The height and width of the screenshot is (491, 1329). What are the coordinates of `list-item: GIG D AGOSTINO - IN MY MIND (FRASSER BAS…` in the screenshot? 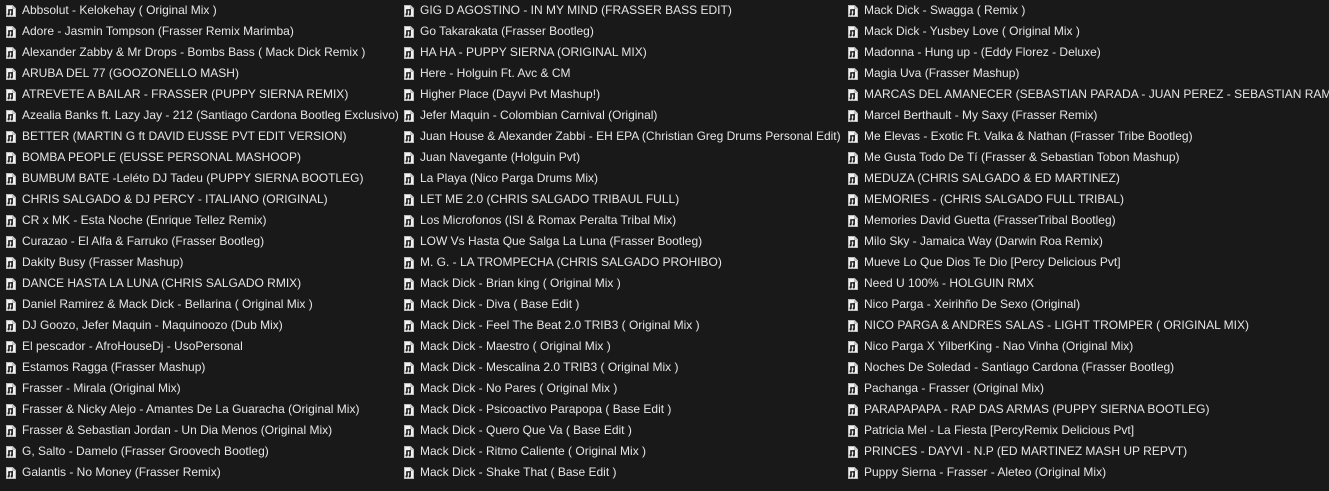 It's located at (623, 10).